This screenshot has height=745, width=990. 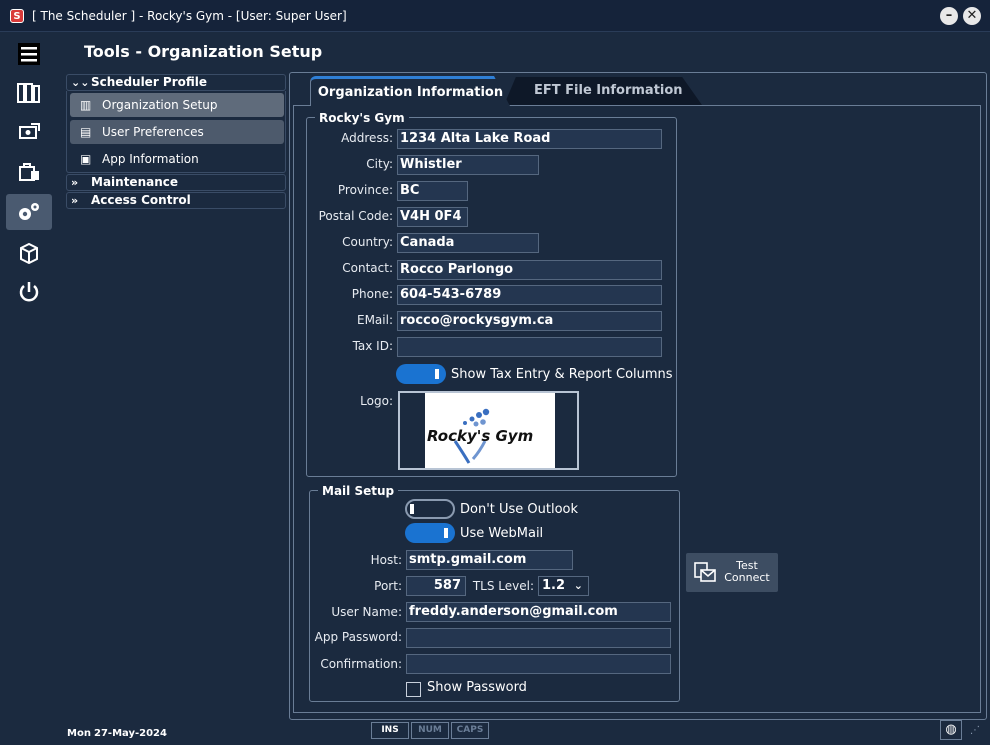 I want to click on port-label: Port:, so click(x=388, y=586).